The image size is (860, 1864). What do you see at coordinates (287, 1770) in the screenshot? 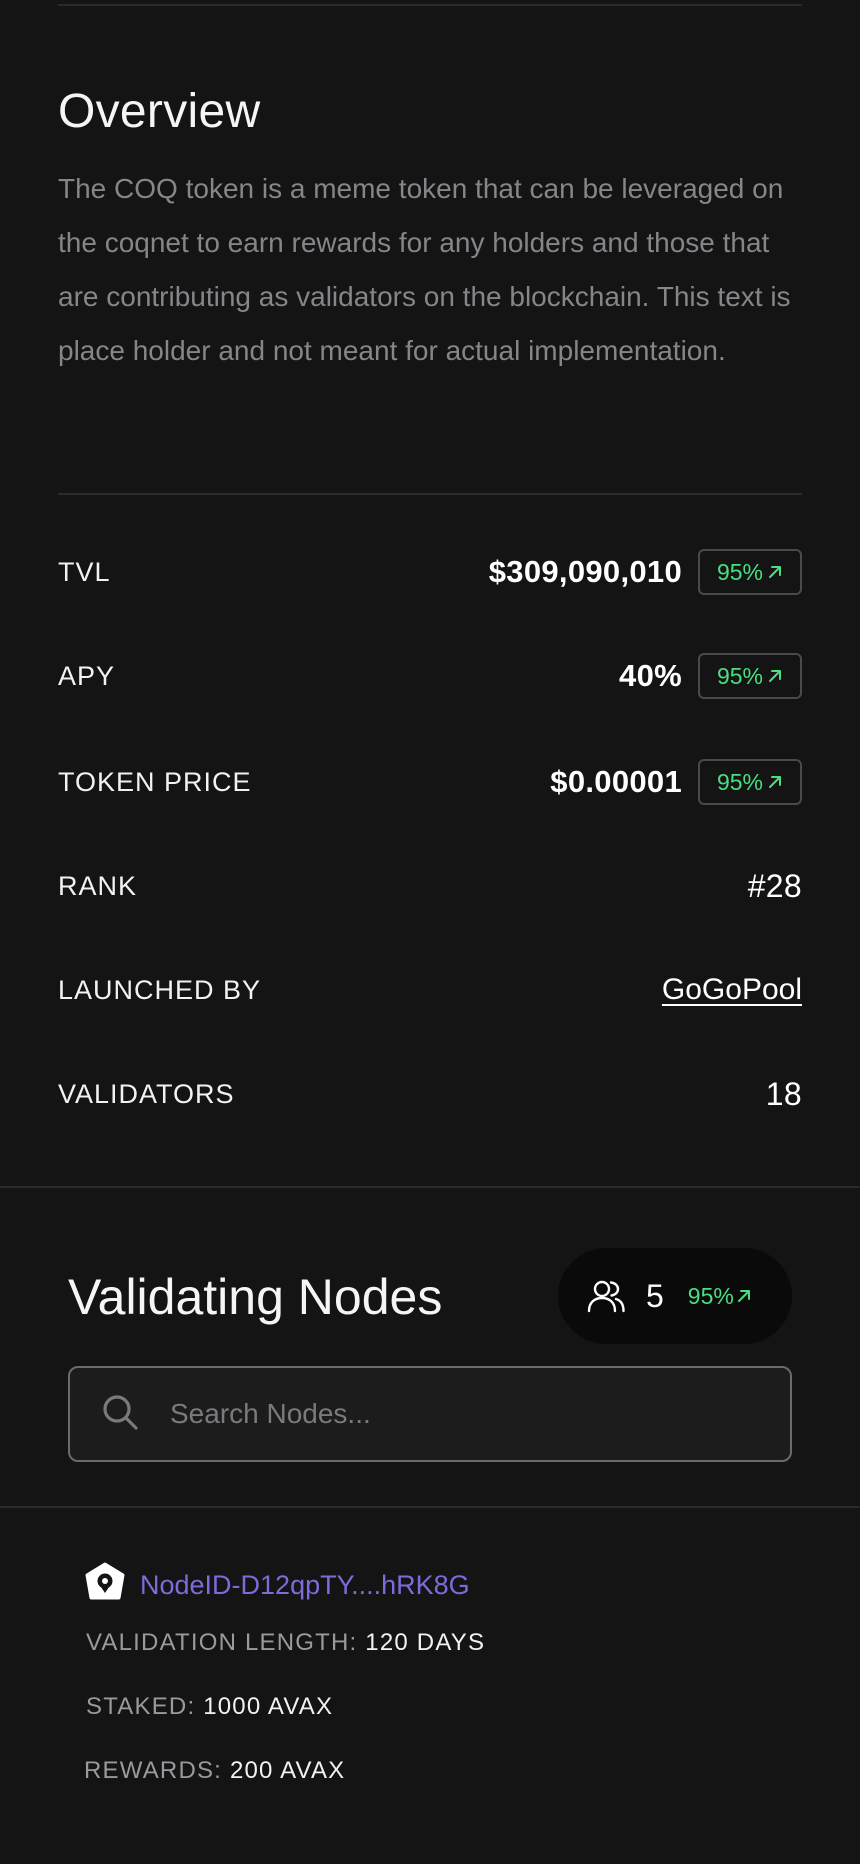
I see `rewards-value: 200 AVAX` at bounding box center [287, 1770].